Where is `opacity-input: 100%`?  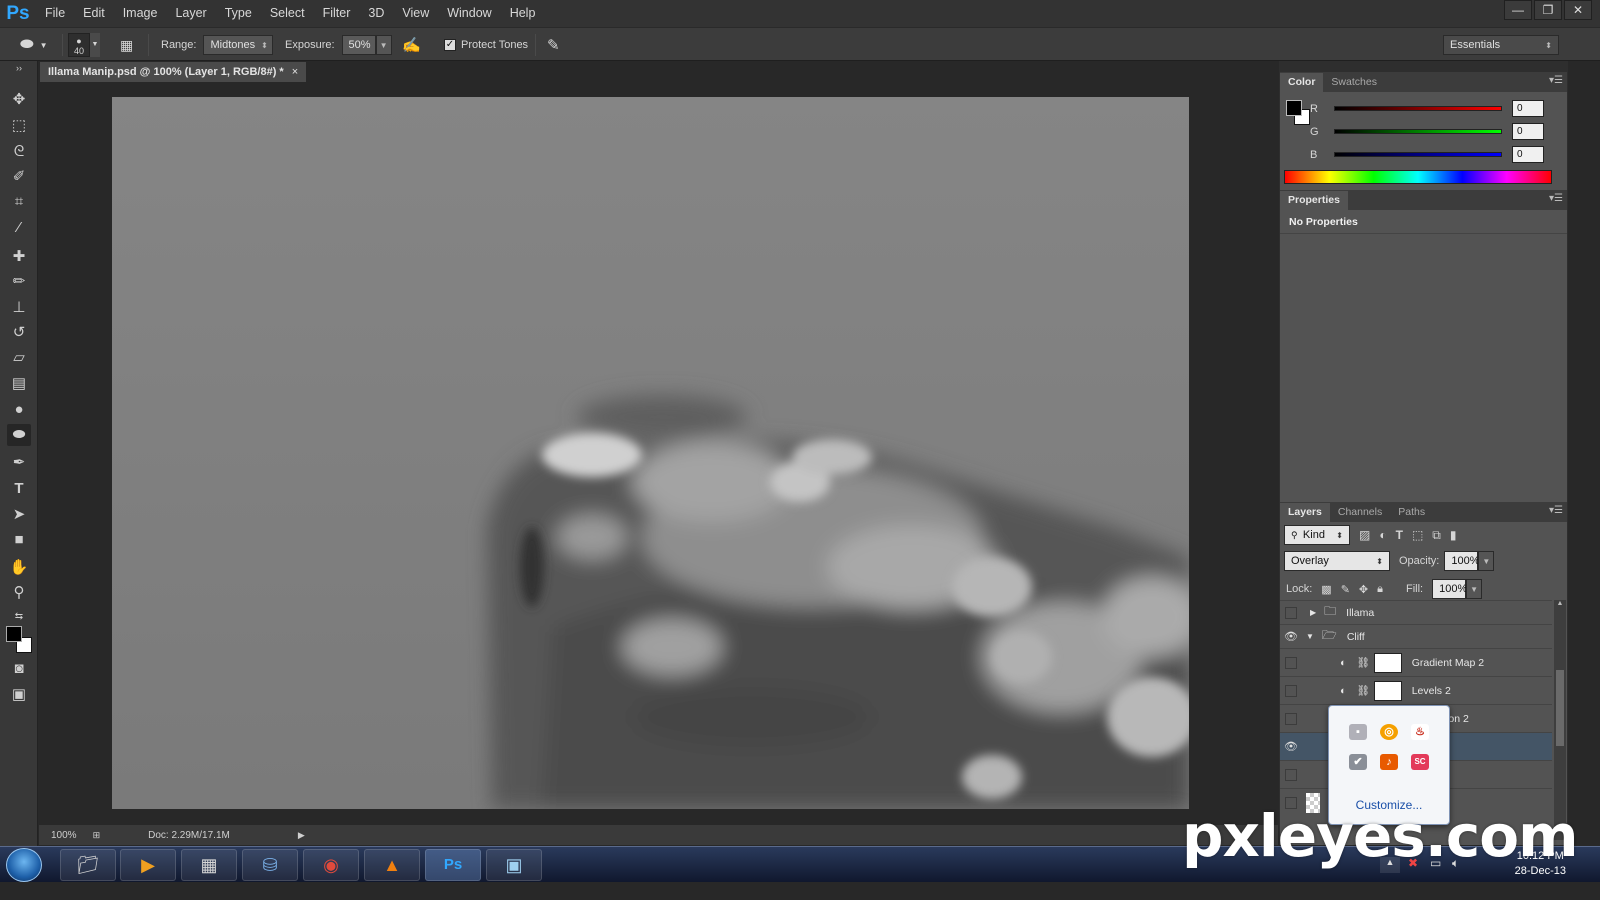 opacity-input: 100% is located at coordinates (1462, 561).